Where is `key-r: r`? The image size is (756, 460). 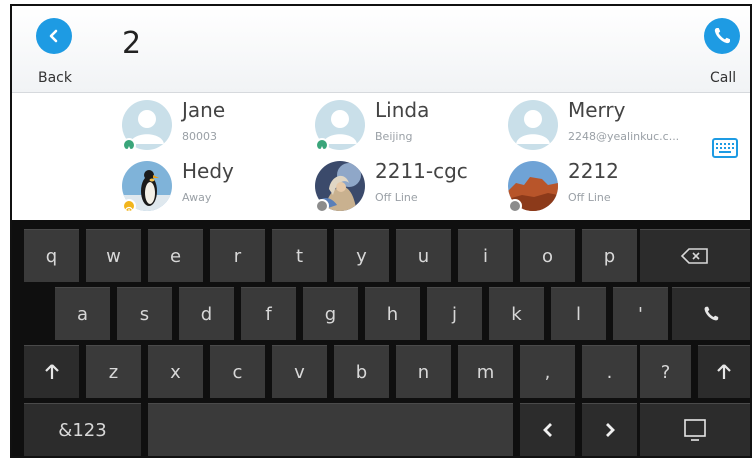
key-r: r is located at coordinates (237, 255).